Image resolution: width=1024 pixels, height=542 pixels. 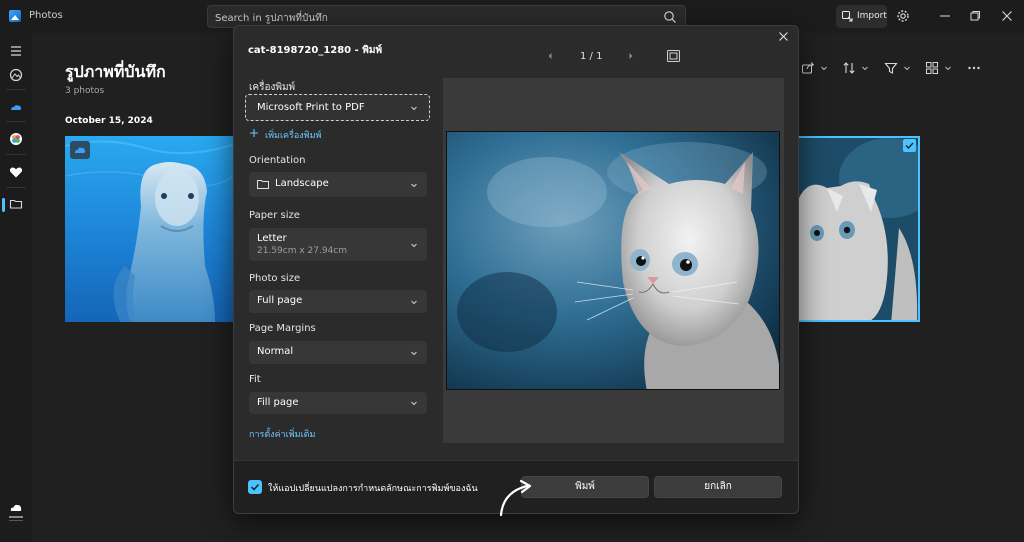 What do you see at coordinates (271, 18) in the screenshot?
I see `search-placeholder: Search in รูปภาพที่บันทึก` at bounding box center [271, 18].